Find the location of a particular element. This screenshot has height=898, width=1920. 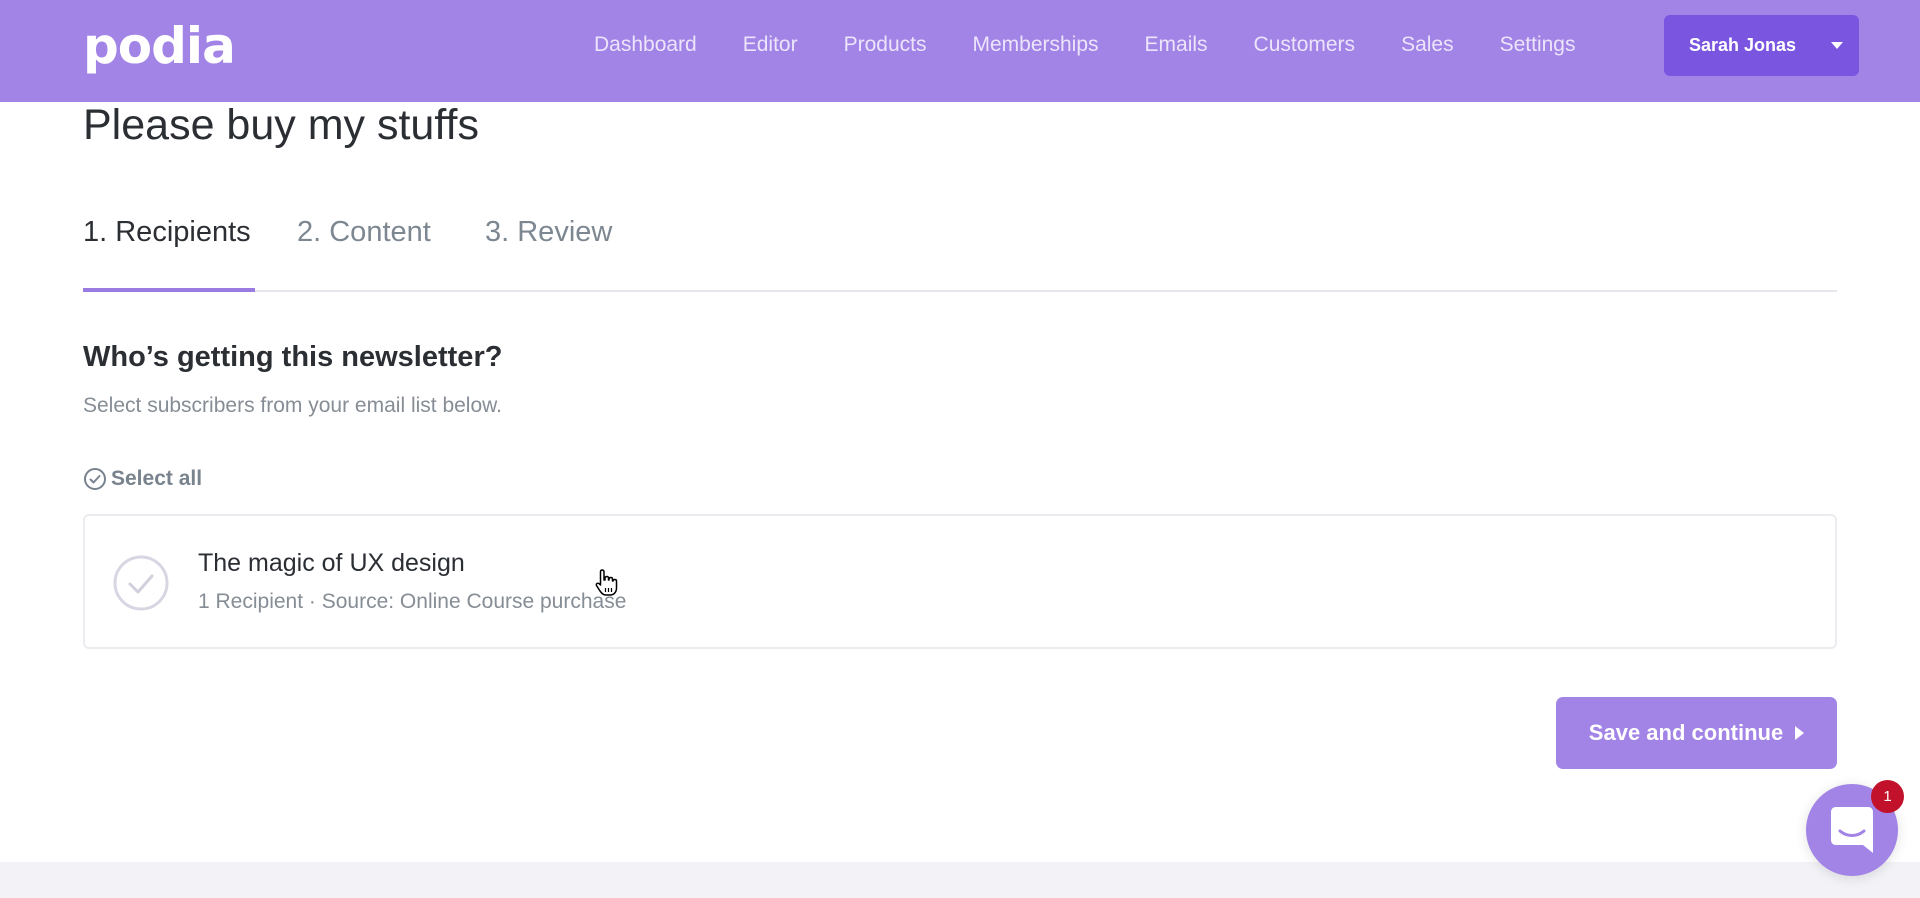

chevron-down-icon is located at coordinates (1837, 45).